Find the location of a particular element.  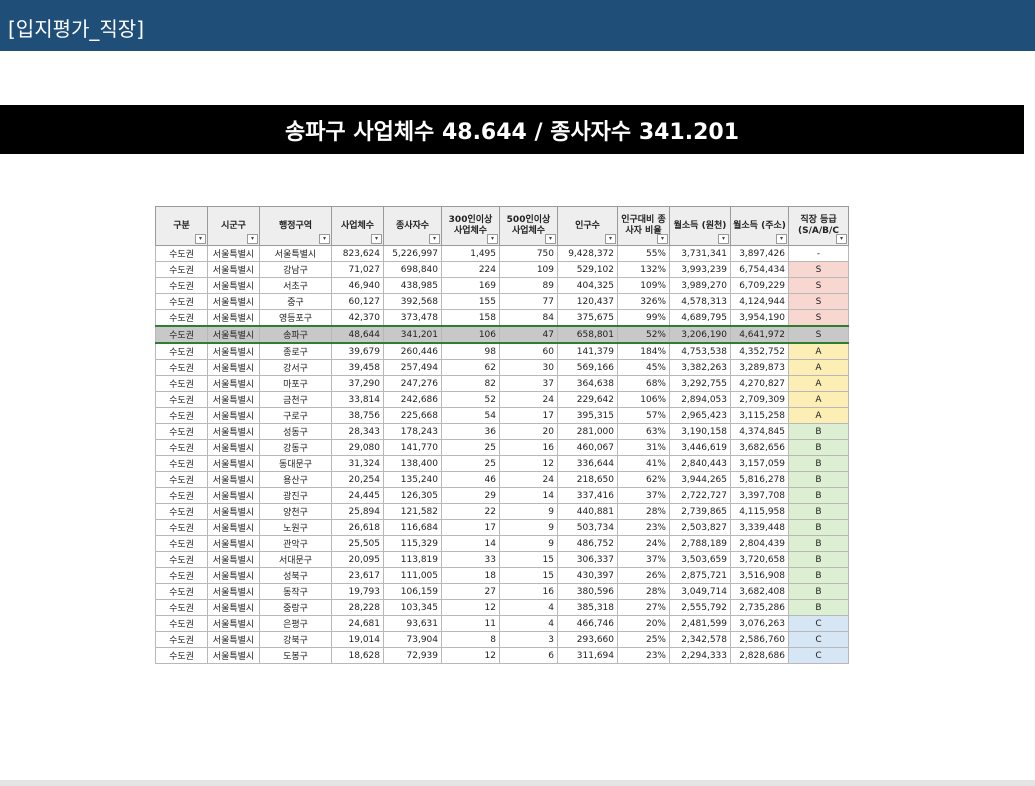

table-cell: 23% is located at coordinates (643, 527).